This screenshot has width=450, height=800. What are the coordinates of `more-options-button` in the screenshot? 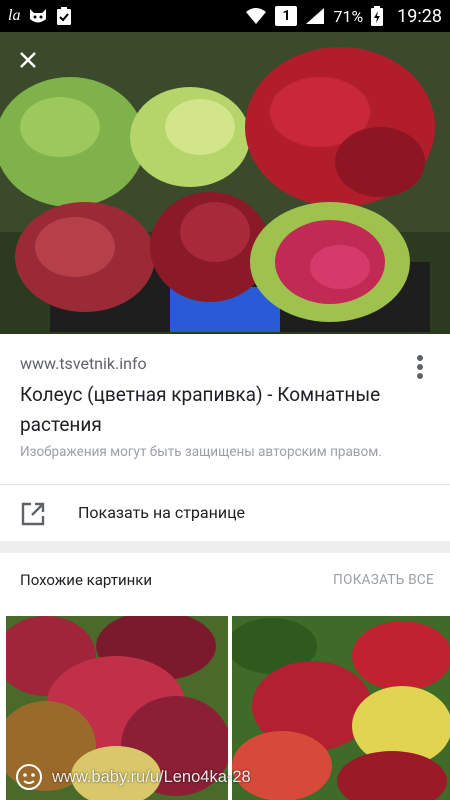 It's located at (420, 367).